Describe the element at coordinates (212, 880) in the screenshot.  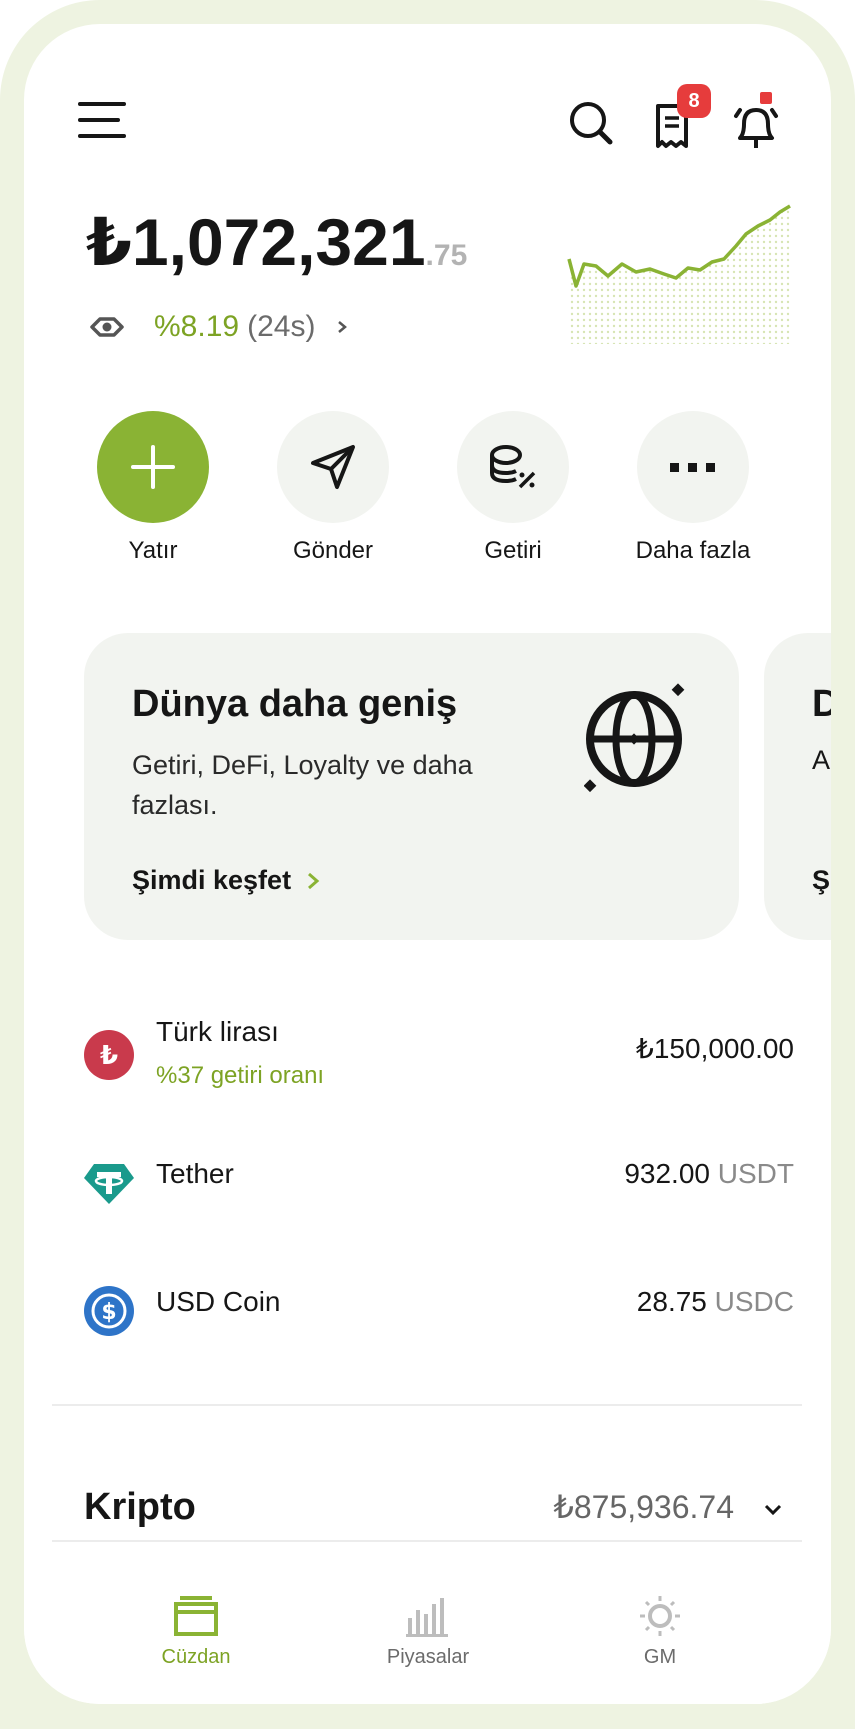
I see `promo-link-label: Şimdi keşfet` at that location.